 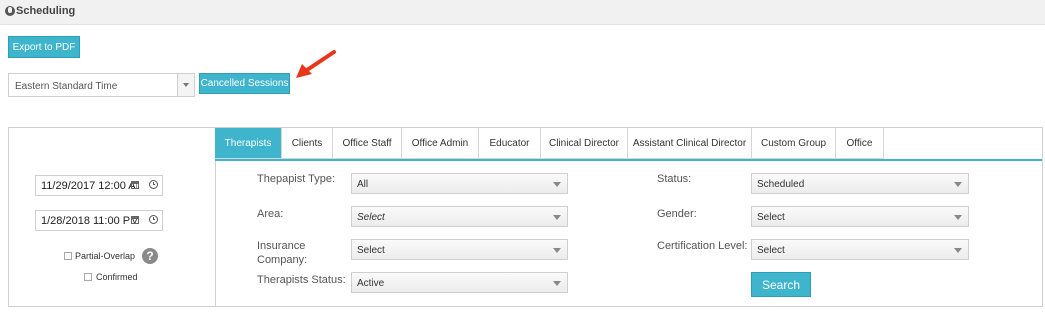 I want to click on tab-clinical-director: Clinical Director, so click(x=584, y=143).